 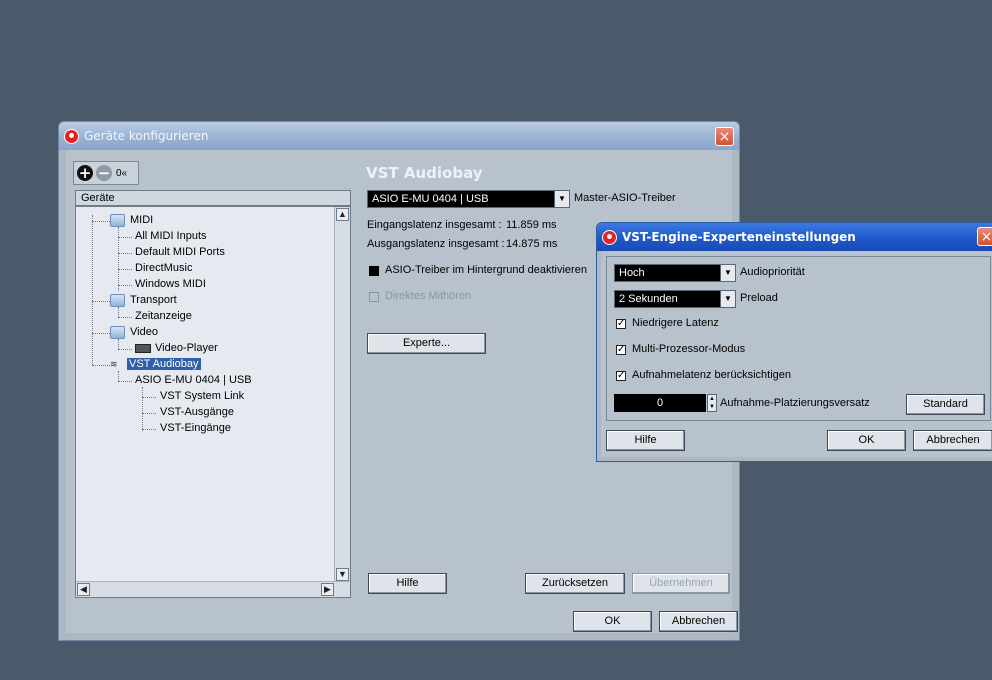 What do you see at coordinates (531, 225) in the screenshot?
I see `input-latency-value: 11.859 ms` at bounding box center [531, 225].